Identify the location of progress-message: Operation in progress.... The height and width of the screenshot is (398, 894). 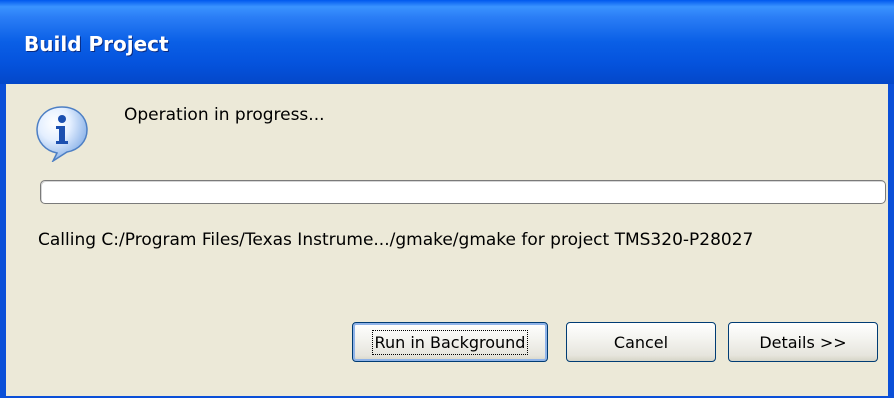
(224, 115).